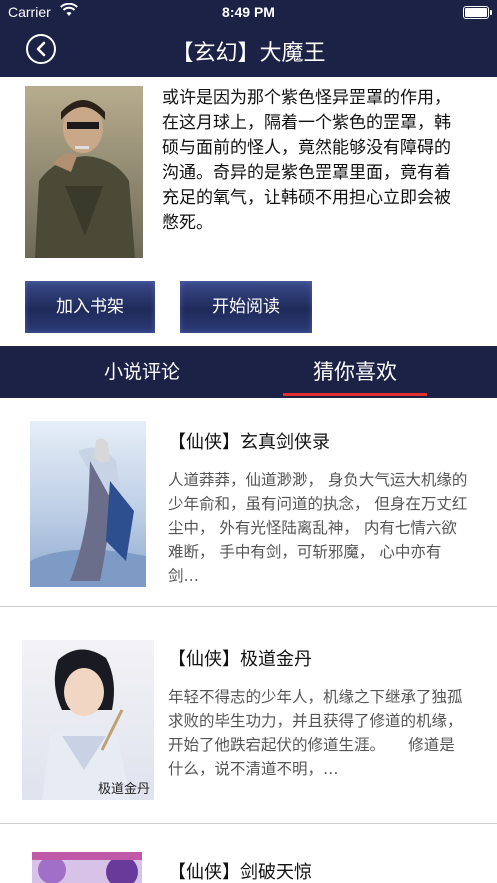 The height and width of the screenshot is (883, 497). I want to click on book-cover-image: 极道金丹, so click(88, 720).